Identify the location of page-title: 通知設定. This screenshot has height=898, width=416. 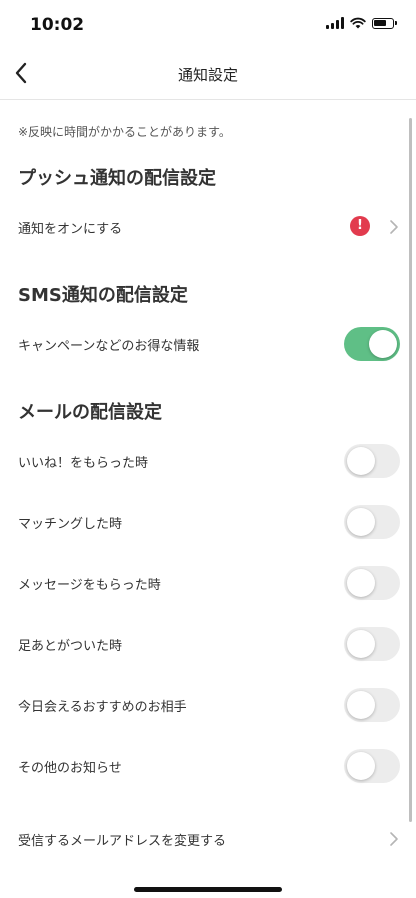
(207, 75).